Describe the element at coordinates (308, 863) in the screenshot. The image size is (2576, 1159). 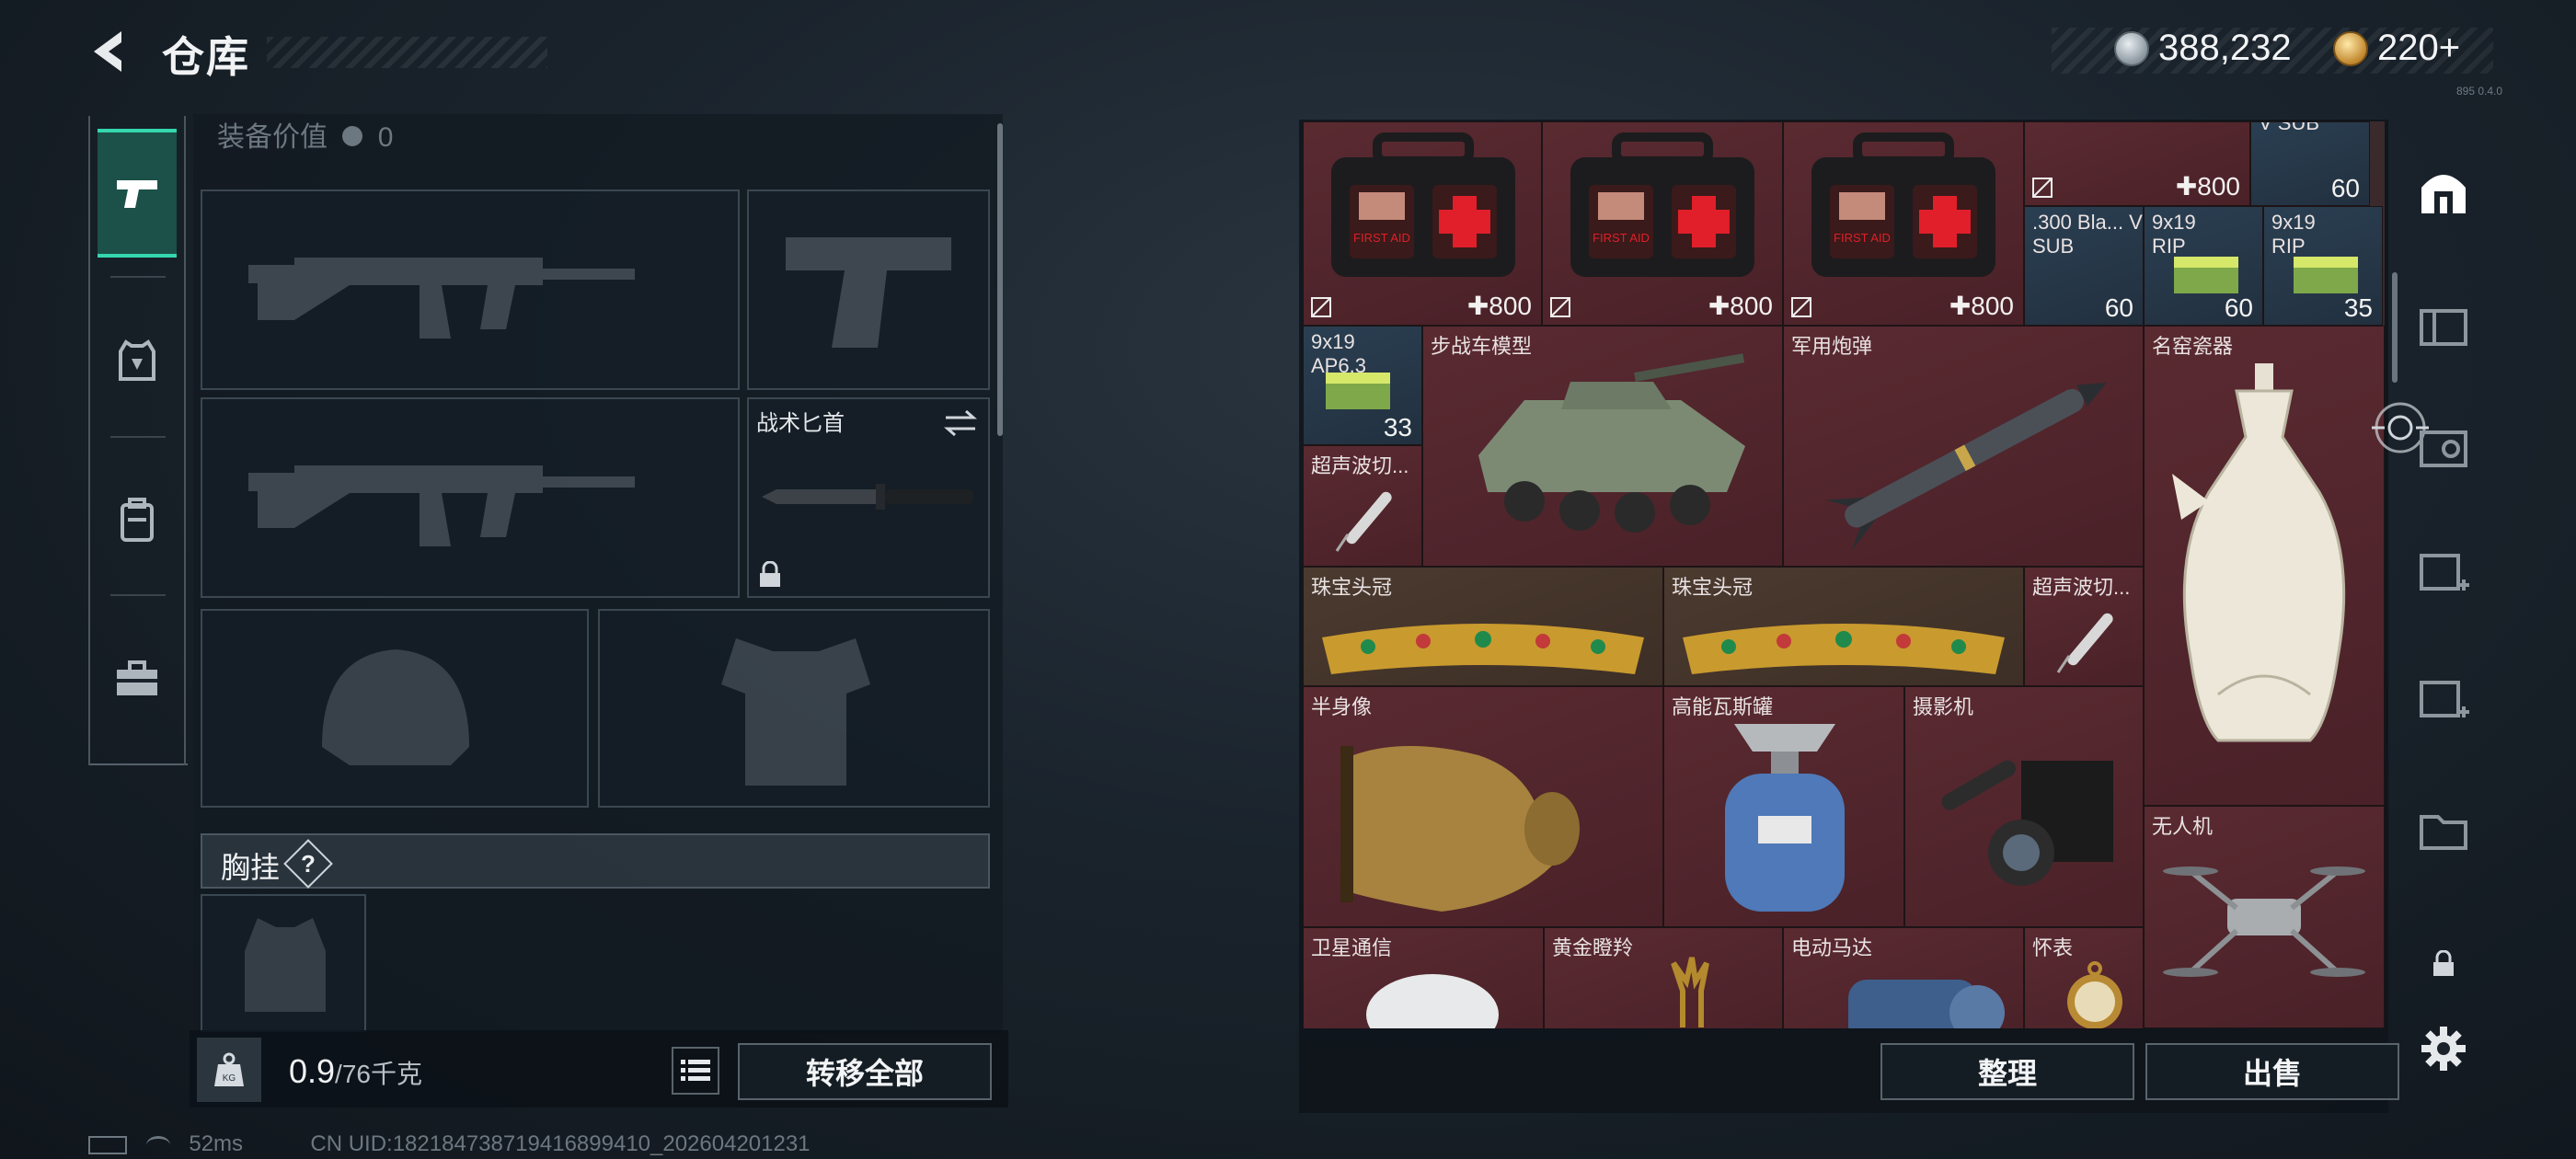
I see `help-icon: ?` at that location.